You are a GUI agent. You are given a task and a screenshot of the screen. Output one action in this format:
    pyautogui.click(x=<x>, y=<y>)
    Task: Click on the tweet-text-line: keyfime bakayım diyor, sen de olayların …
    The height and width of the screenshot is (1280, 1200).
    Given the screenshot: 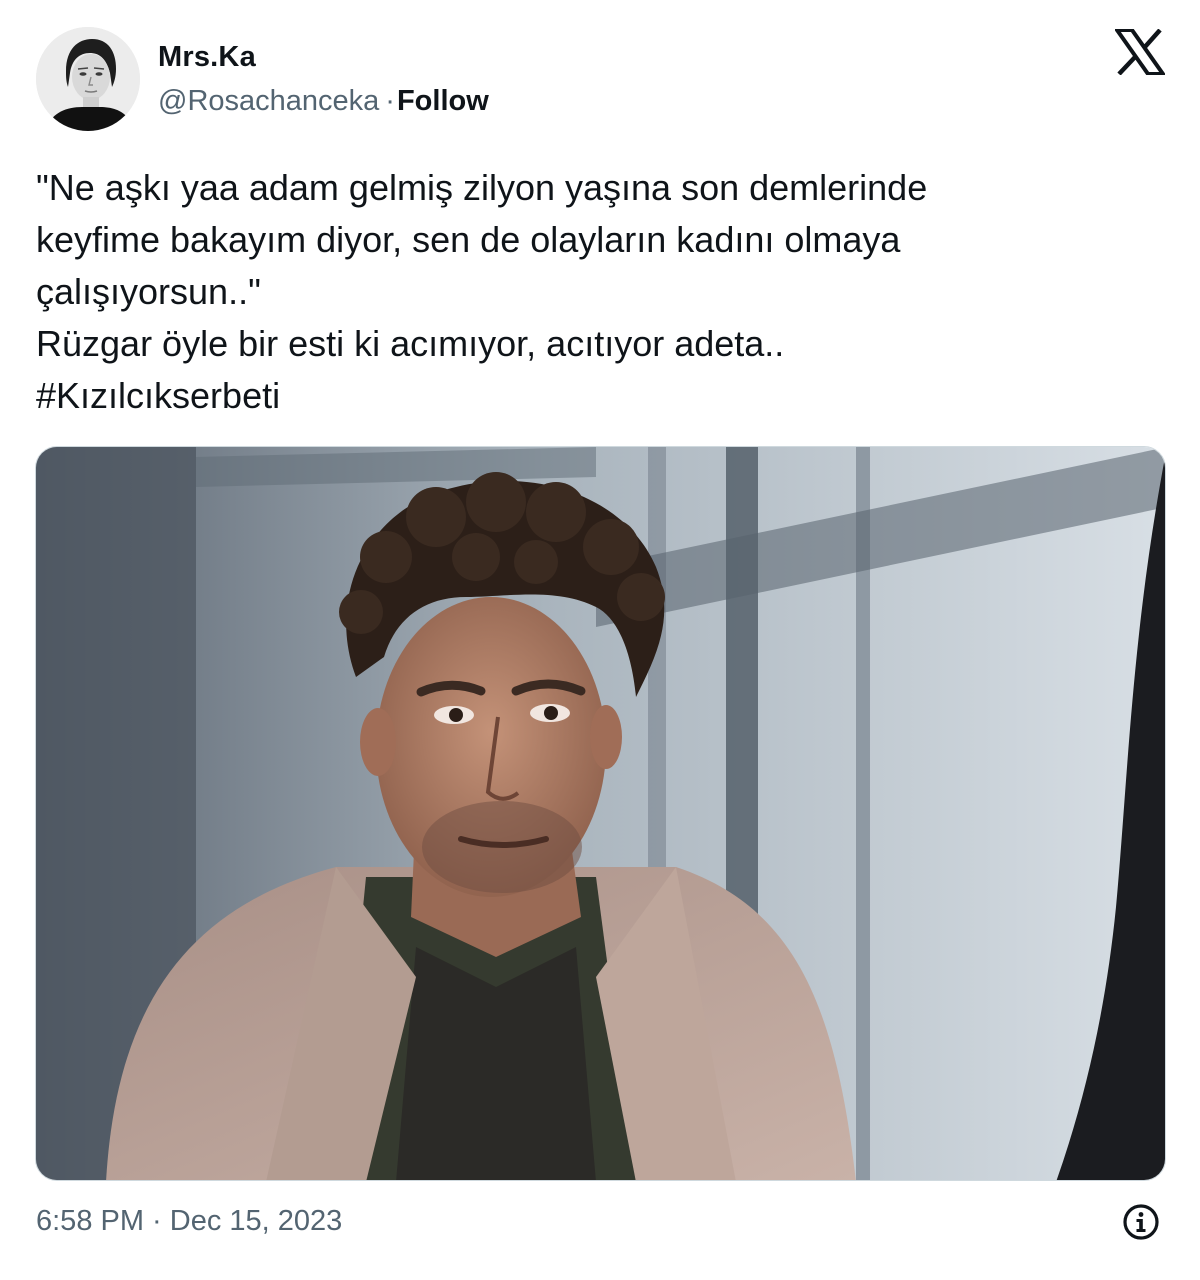 What is the action you would take?
    pyautogui.click(x=468, y=239)
    